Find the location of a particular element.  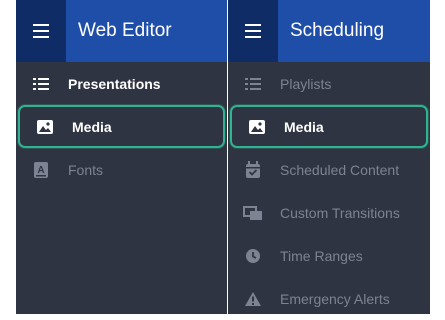

scheduling-header: Scheduling is located at coordinates (329, 31).